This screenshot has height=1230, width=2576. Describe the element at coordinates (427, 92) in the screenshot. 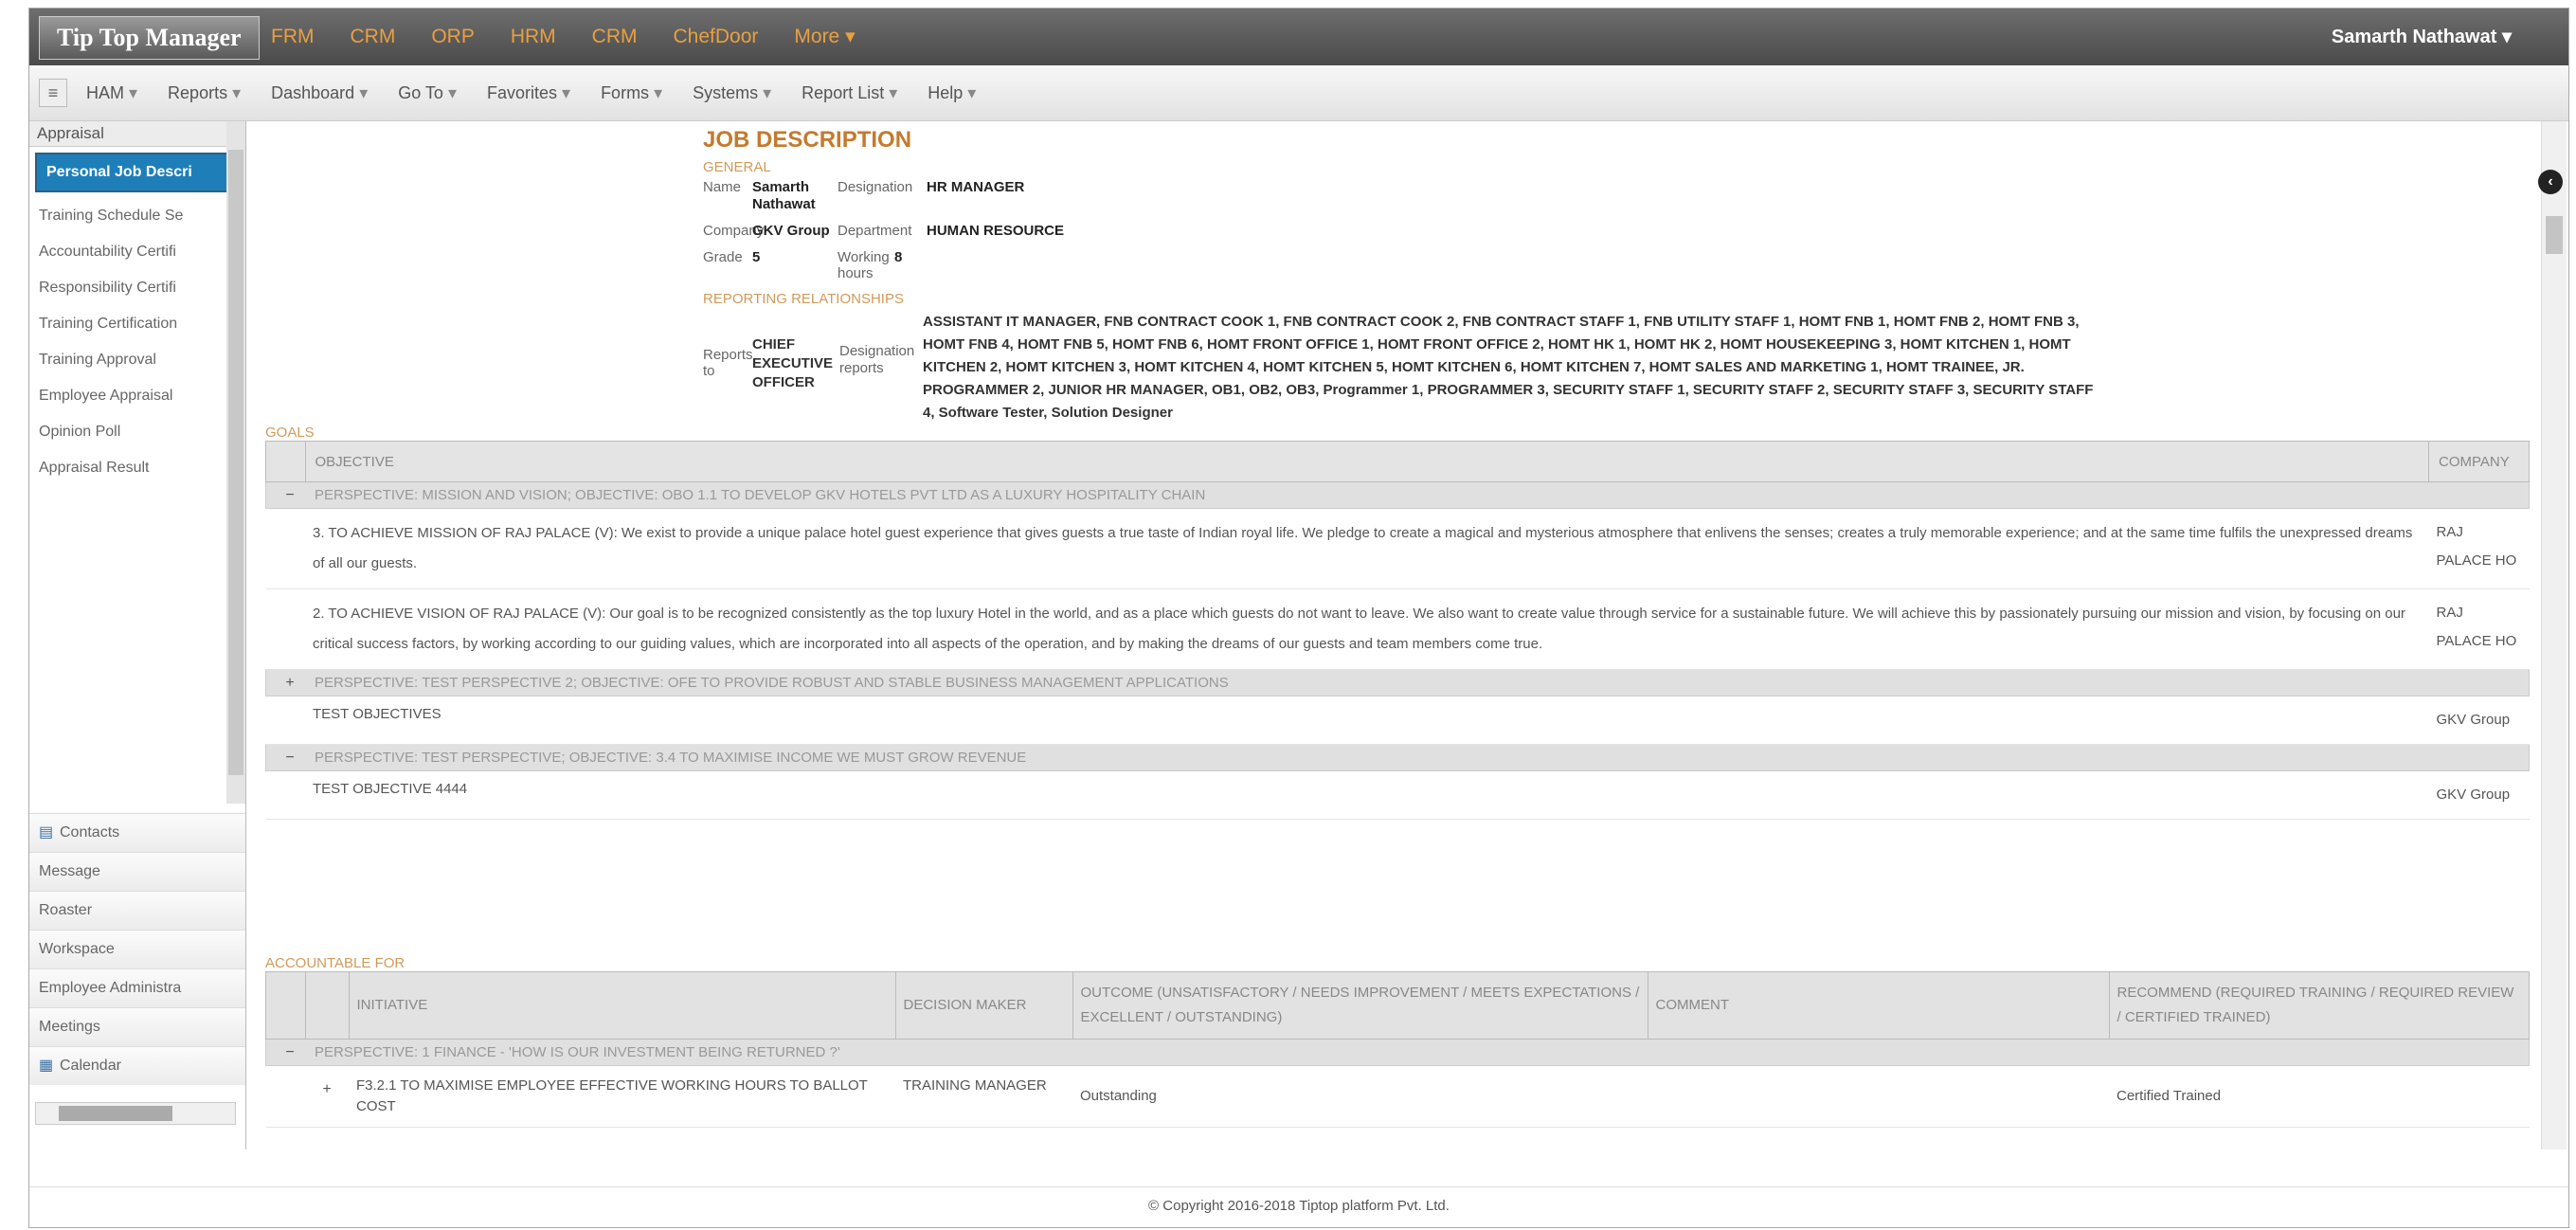

I see `menu-goto: Go To` at that location.